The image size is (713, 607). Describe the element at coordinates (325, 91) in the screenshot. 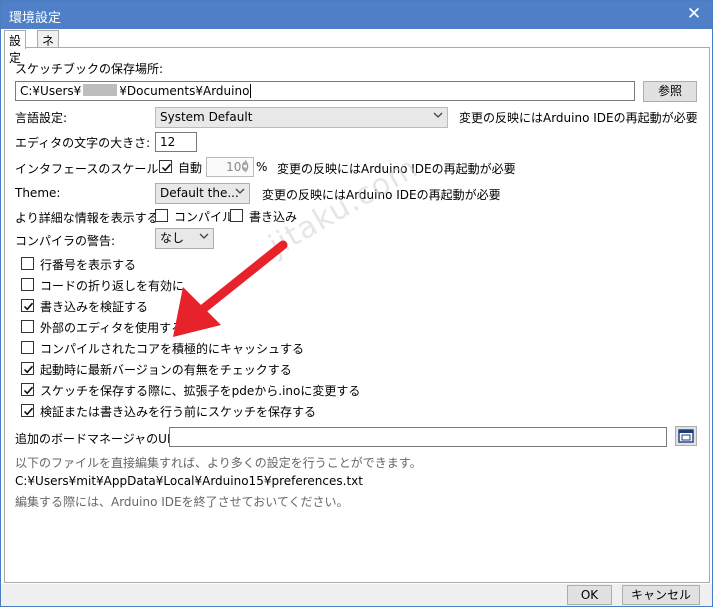

I see `sketchbook-path-input: C:¥Users¥ ¥Documents¥Arduino` at that location.